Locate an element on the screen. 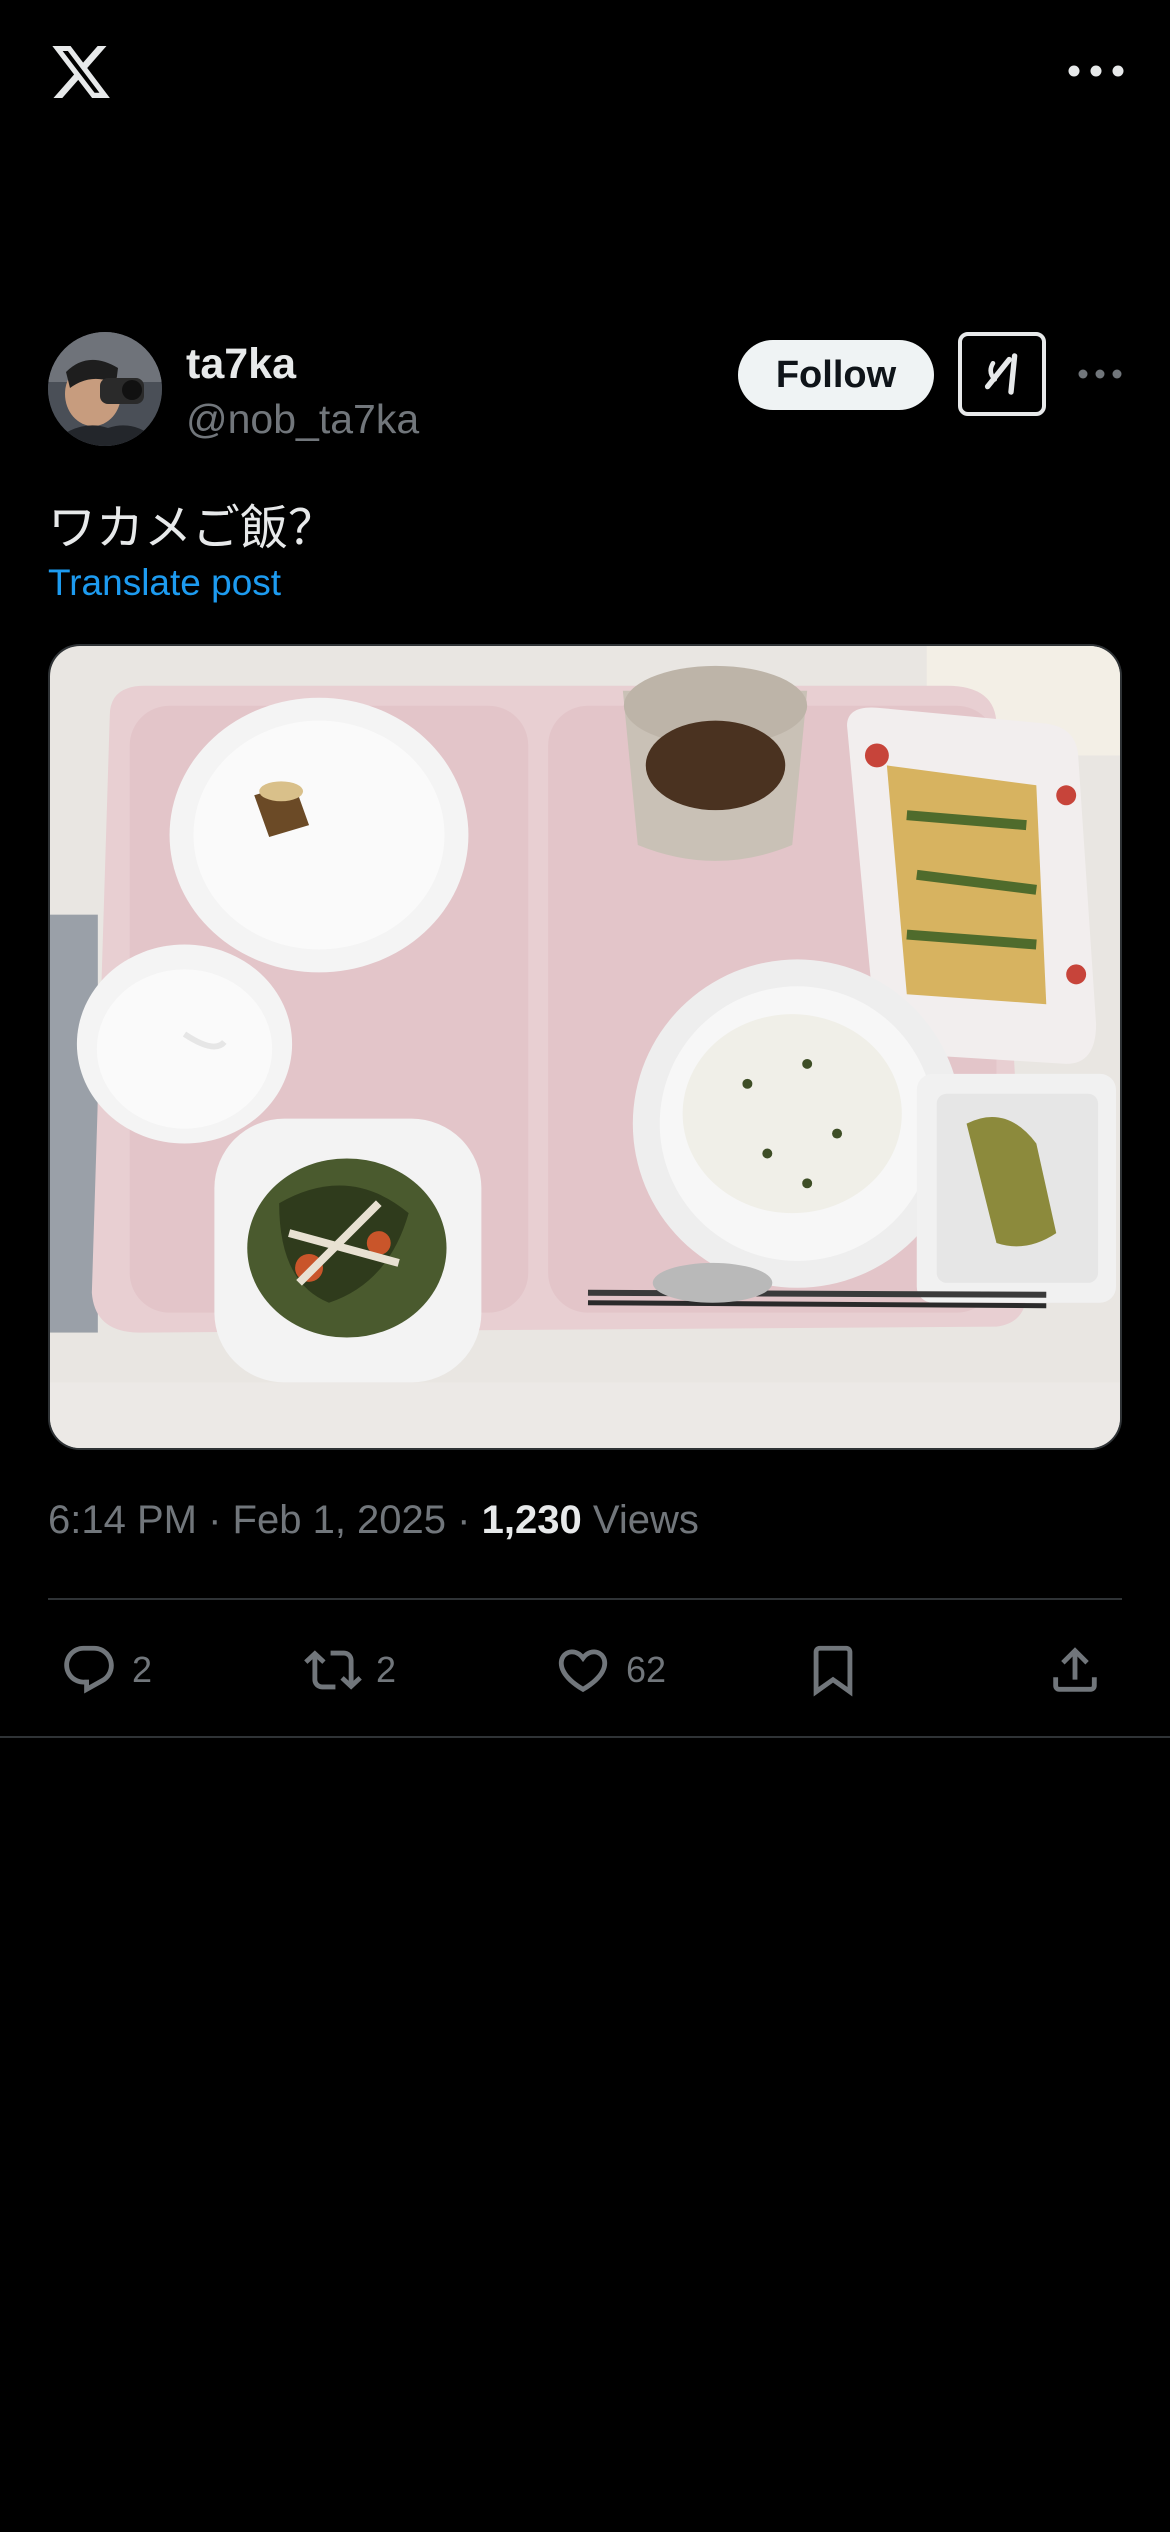 The height and width of the screenshot is (2532, 1170). action-bar: 2 2 62 is located at coordinates (585, 1670).